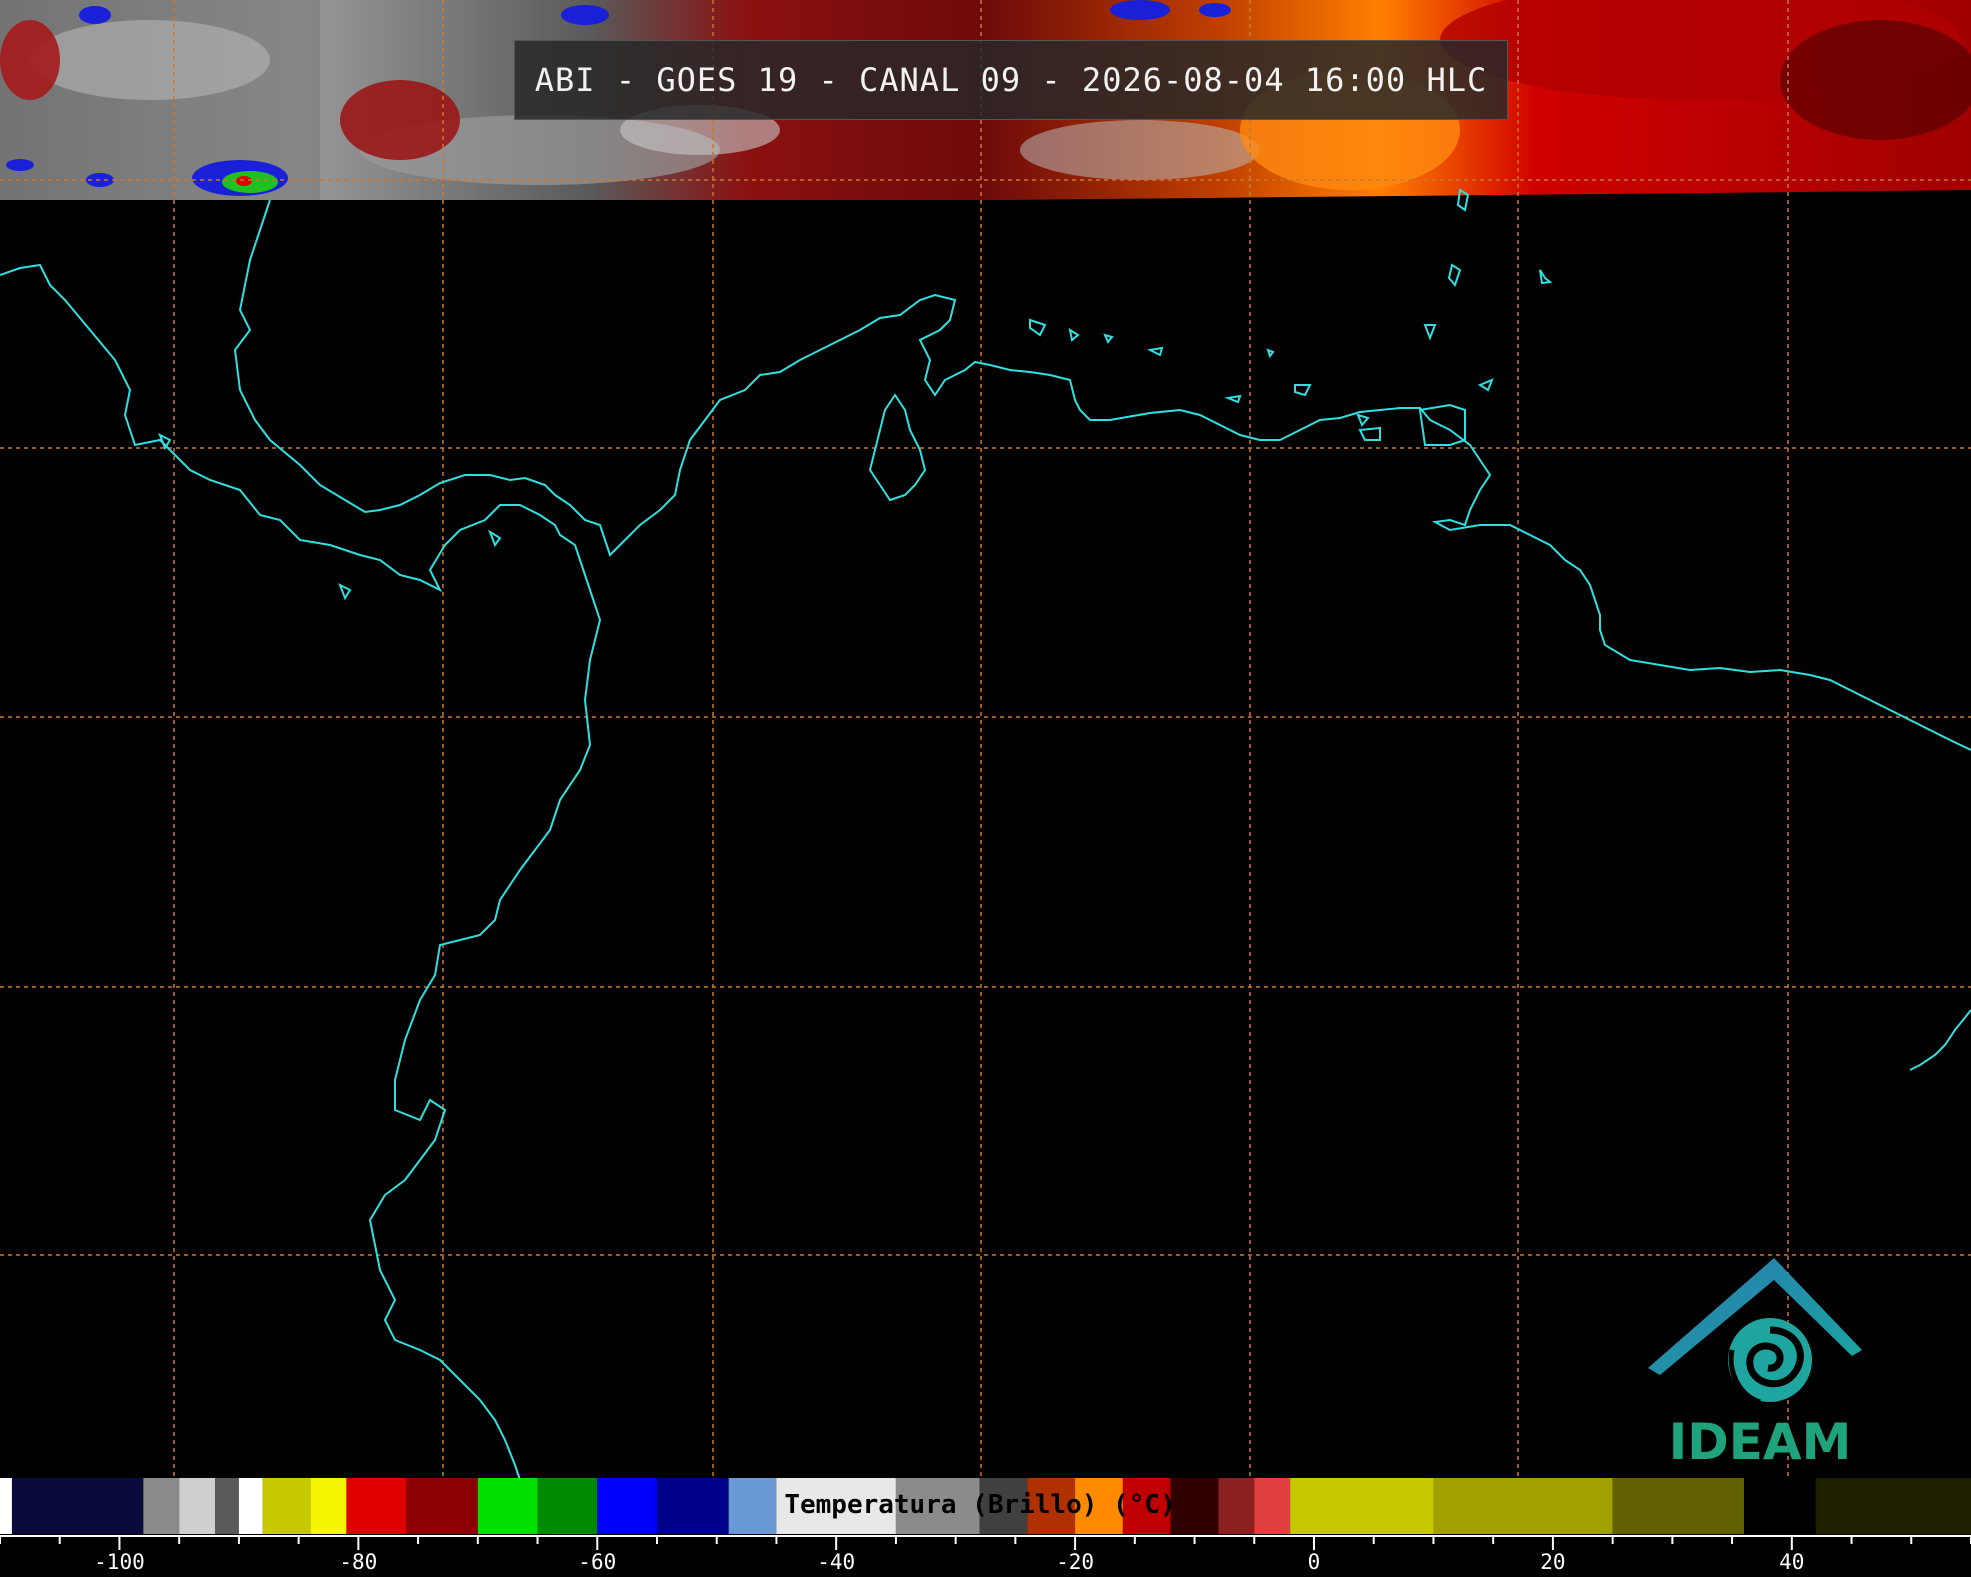 The image size is (1971, 1577). I want to click on colorbar-tick-label: 0, so click(1314, 1562).